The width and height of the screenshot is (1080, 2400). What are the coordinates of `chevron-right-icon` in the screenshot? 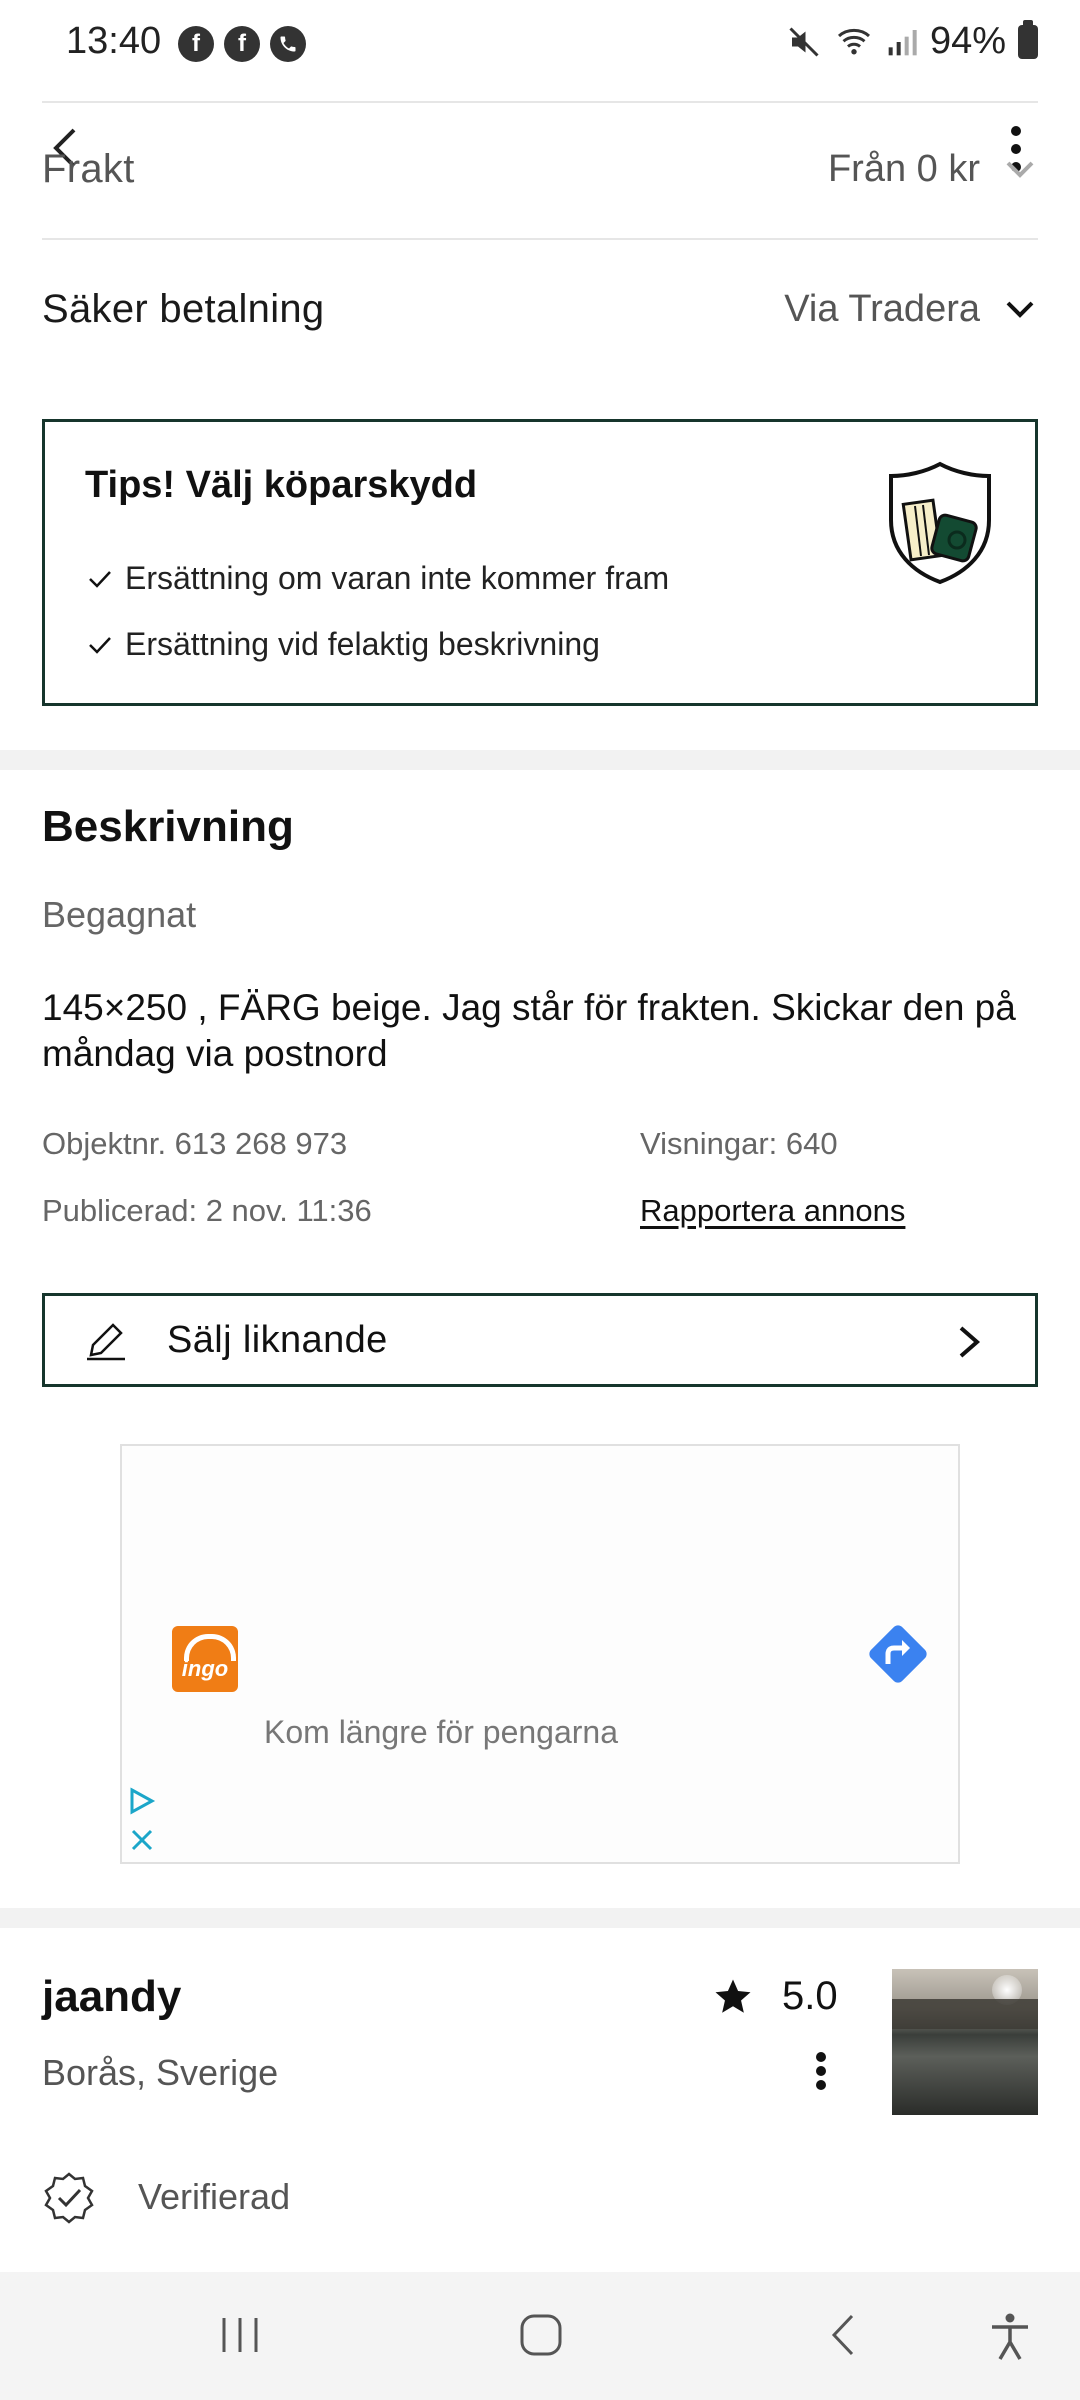 It's located at (970, 1342).